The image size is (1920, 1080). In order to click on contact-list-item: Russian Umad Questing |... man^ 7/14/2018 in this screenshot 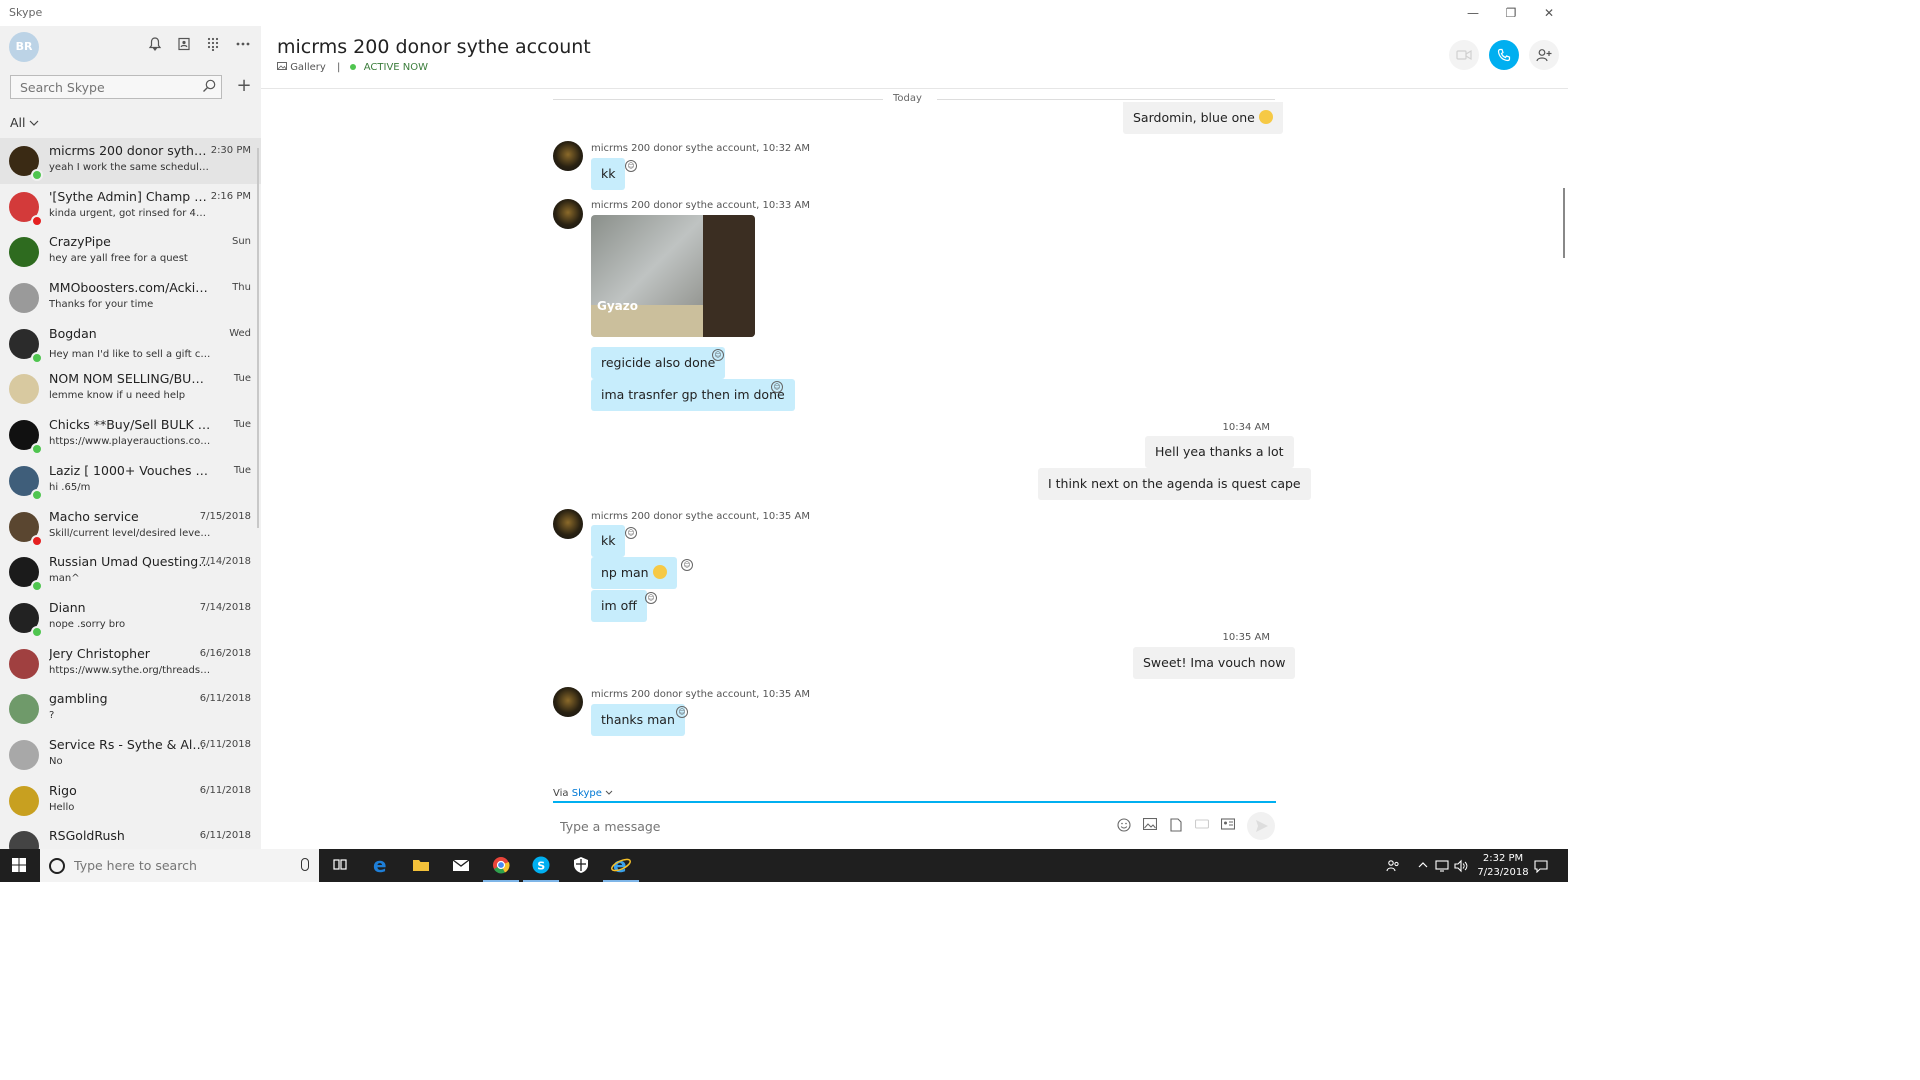, I will do `click(130, 572)`.